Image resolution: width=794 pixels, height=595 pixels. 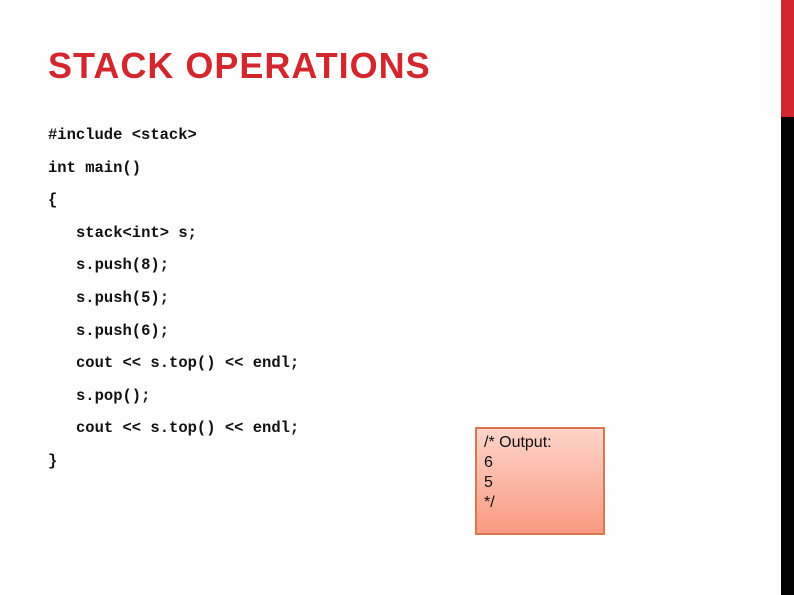 I want to click on code-line: {, so click(x=53, y=200).